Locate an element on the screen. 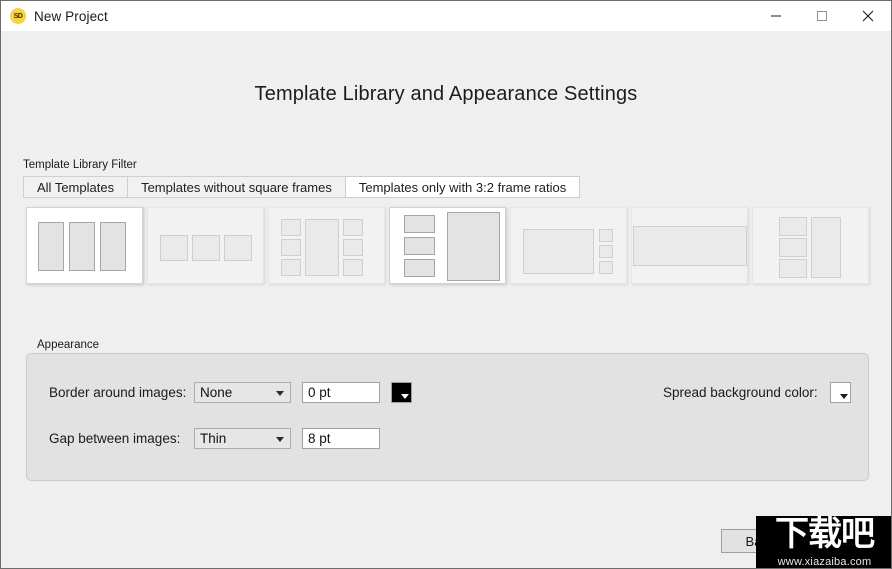 The height and width of the screenshot is (569, 892). border-style-dropdown: None is located at coordinates (242, 392).